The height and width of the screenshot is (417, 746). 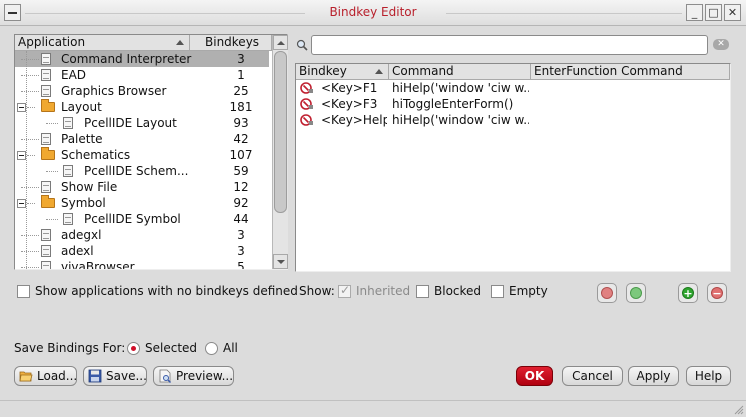 I want to click on scroll-up-button, so click(x=280, y=42).